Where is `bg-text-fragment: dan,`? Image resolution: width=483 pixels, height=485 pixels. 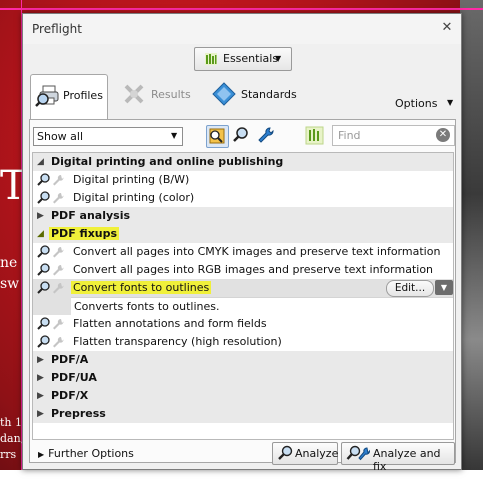
bg-text-fragment: dan, is located at coordinates (12, 438).